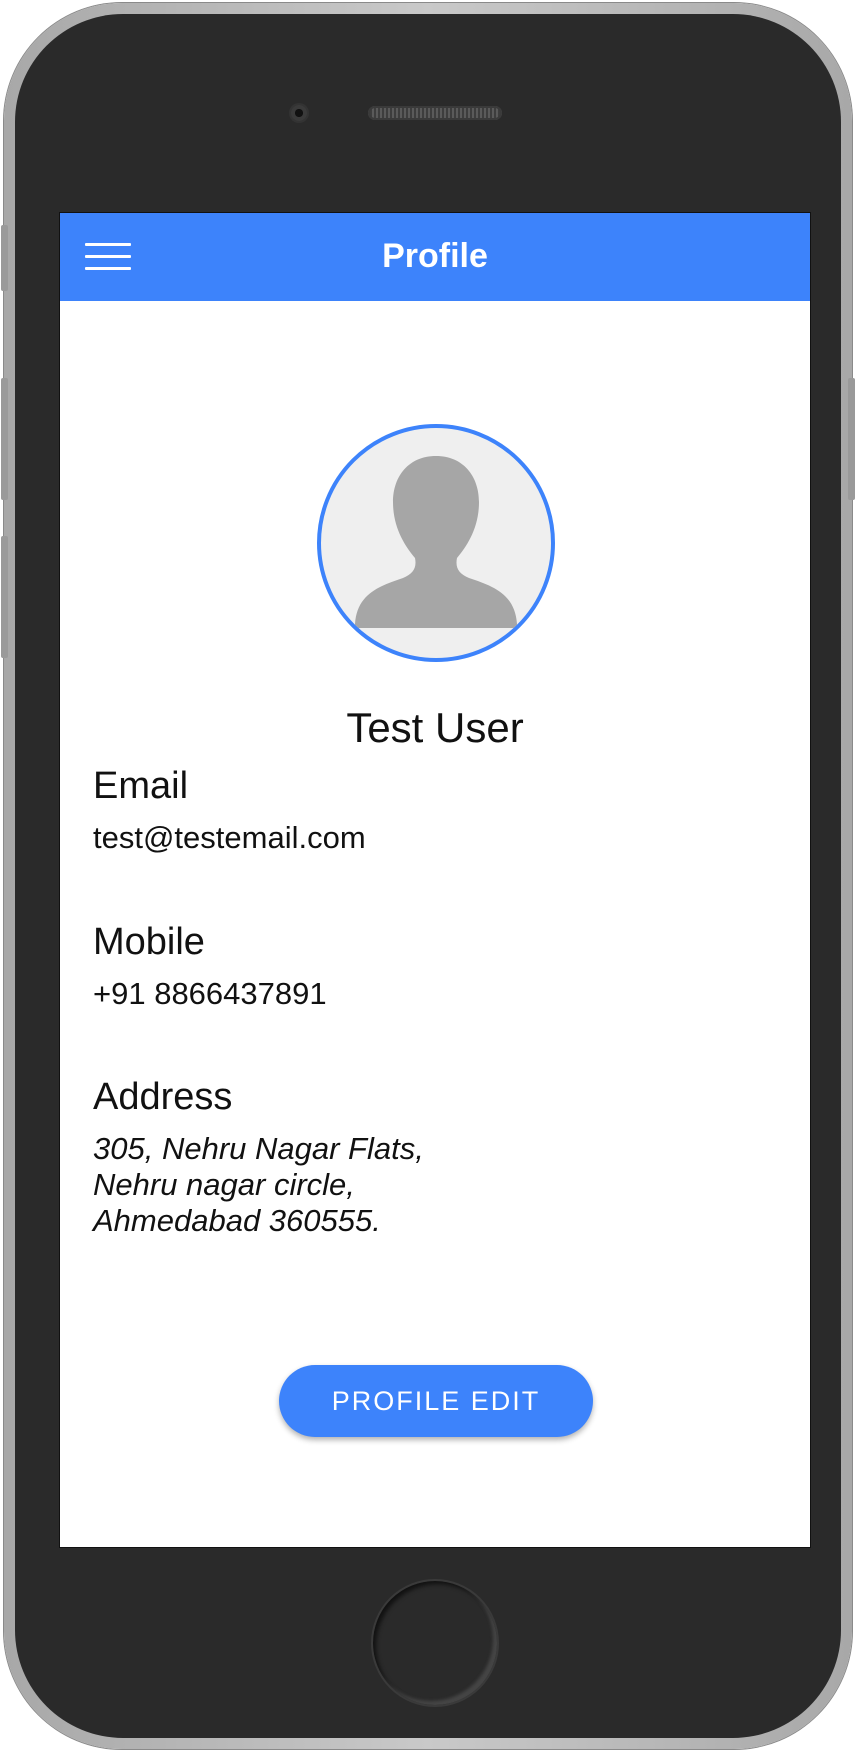  What do you see at coordinates (4, 258) in the screenshot?
I see `mute-switch` at bounding box center [4, 258].